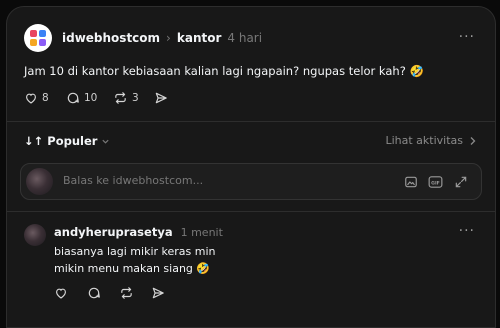 The image size is (500, 328). What do you see at coordinates (199, 38) in the screenshot?
I see `community-name: kantor` at bounding box center [199, 38].